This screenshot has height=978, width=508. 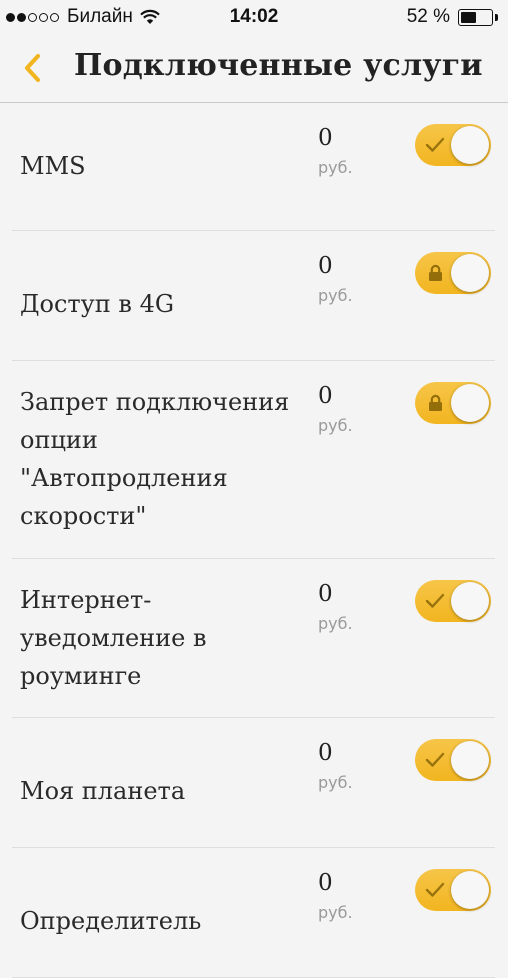 What do you see at coordinates (113, 638) in the screenshot?
I see `service-name: Интернет-уведомление в роуминге` at bounding box center [113, 638].